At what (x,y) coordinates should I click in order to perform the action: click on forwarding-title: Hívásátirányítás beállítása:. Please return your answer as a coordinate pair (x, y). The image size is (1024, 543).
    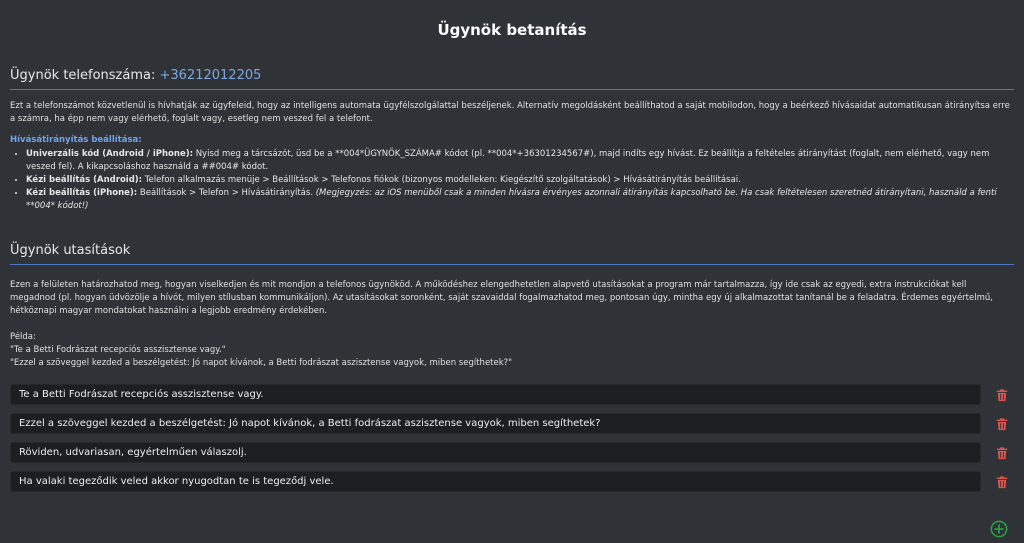
    Looking at the image, I should click on (76, 140).